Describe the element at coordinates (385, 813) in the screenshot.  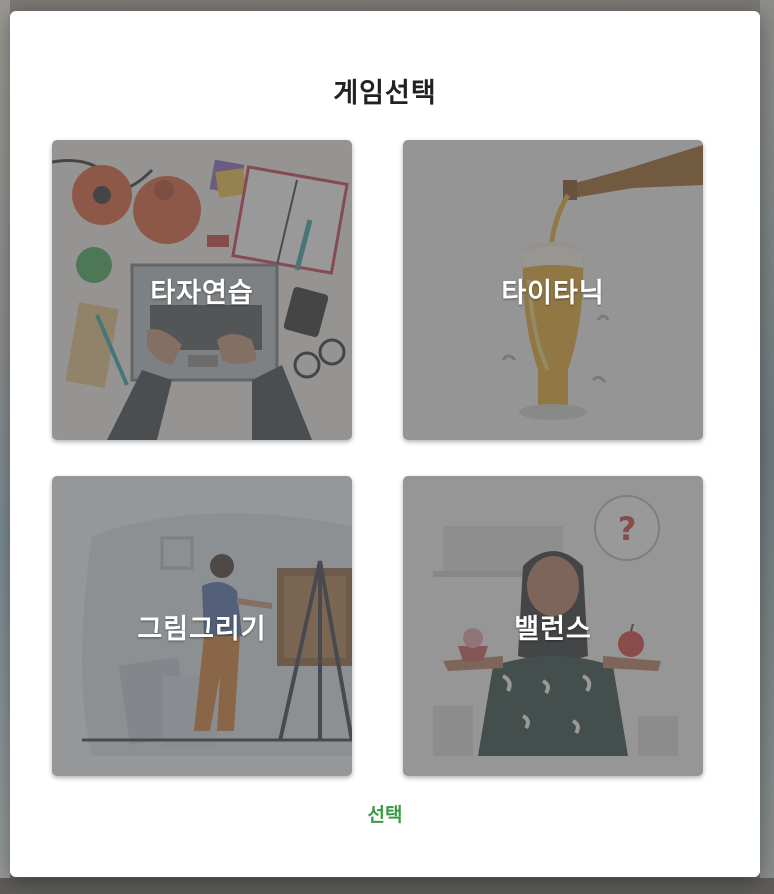
I see `select-button: 선택` at that location.